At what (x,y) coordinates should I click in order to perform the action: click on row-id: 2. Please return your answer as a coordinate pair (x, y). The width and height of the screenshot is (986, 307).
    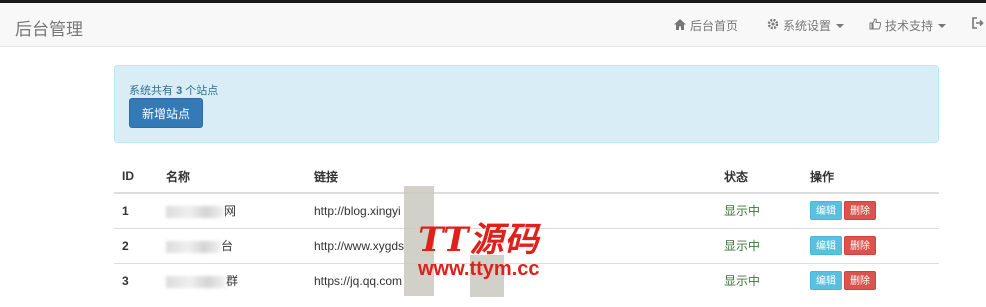
    Looking at the image, I should click on (136, 245).